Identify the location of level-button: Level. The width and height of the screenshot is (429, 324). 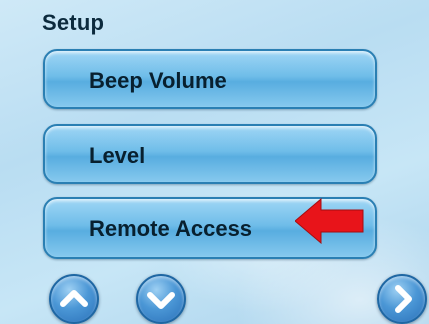
(210, 154).